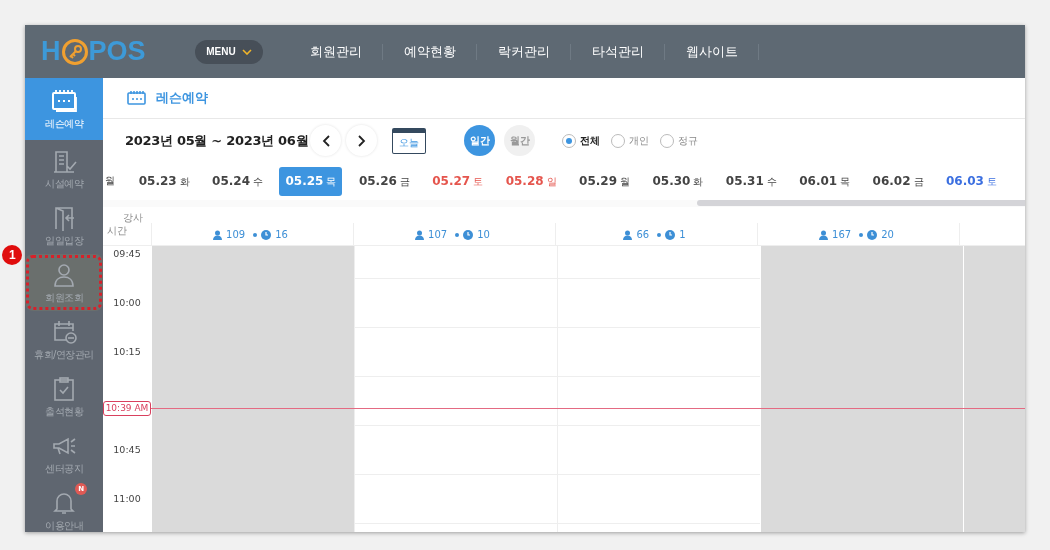 Image resolution: width=1050 pixels, height=550 pixels. Describe the element at coordinates (531, 181) in the screenshot. I see `date-tab: 05.28 일` at that location.